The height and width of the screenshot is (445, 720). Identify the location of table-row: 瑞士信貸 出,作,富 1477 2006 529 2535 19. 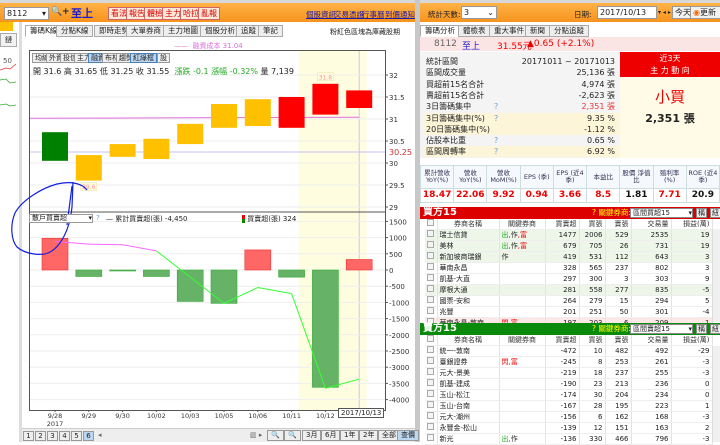
(569, 235).